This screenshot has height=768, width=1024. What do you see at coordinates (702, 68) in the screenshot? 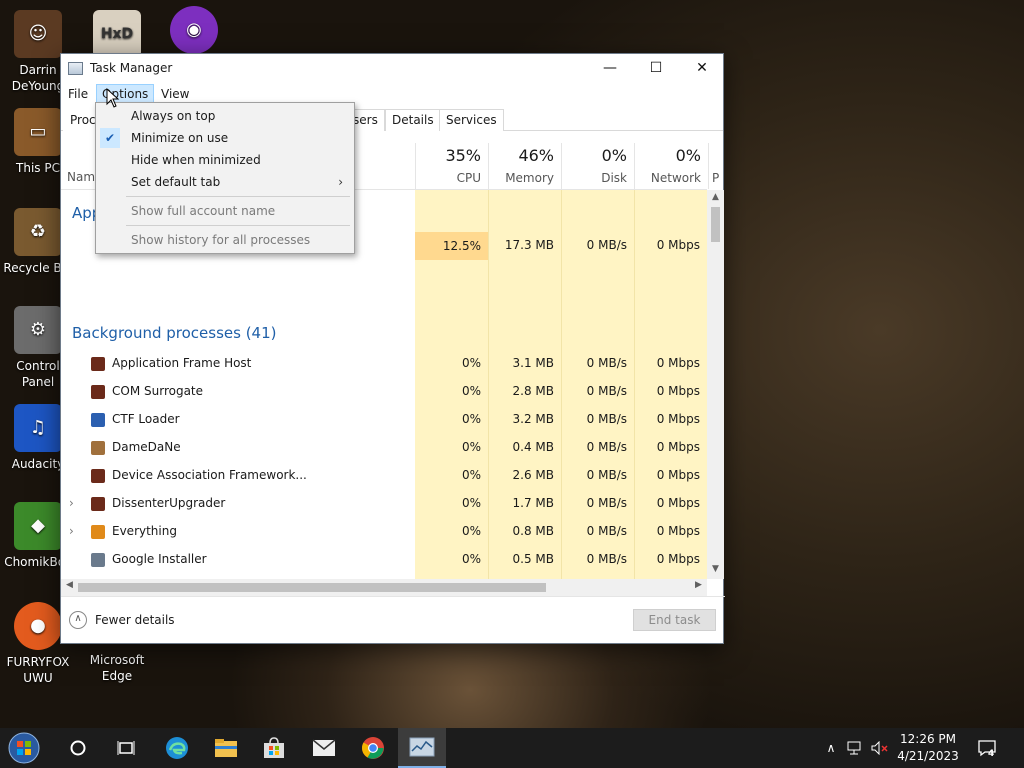
I see `close-button: ✕` at bounding box center [702, 68].